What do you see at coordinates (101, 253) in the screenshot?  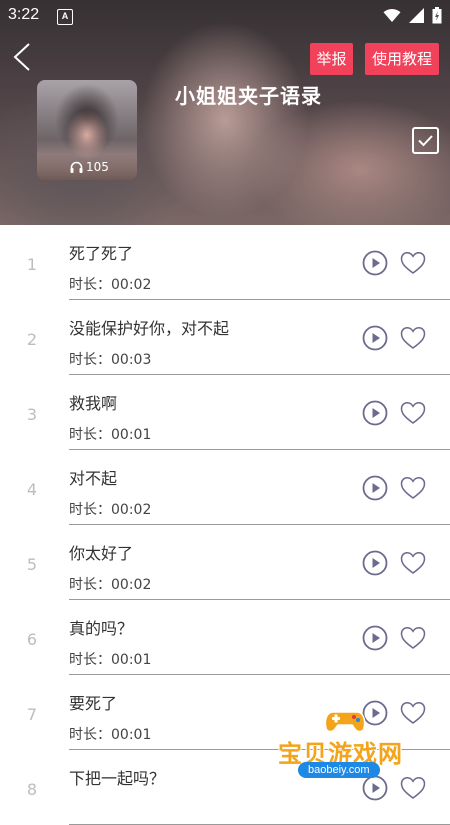 I see `track-title: 死了死了` at bounding box center [101, 253].